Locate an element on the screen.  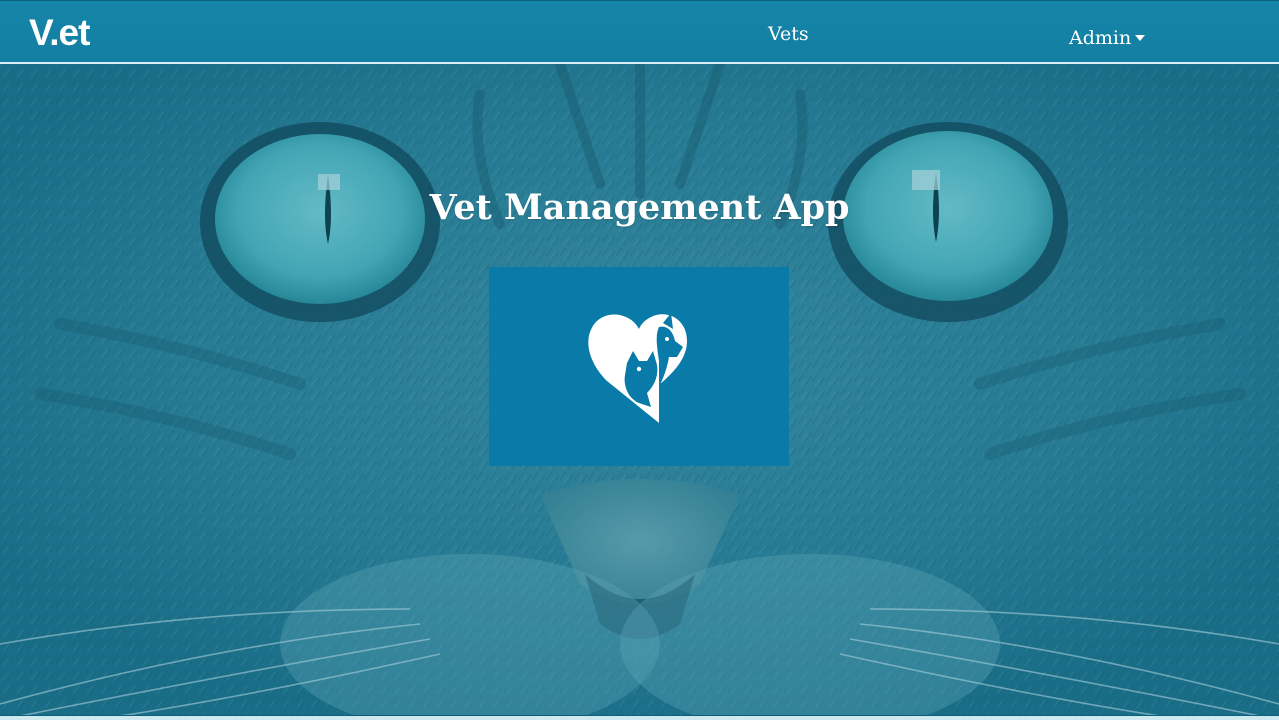
app-logo-box is located at coordinates (639, 366).